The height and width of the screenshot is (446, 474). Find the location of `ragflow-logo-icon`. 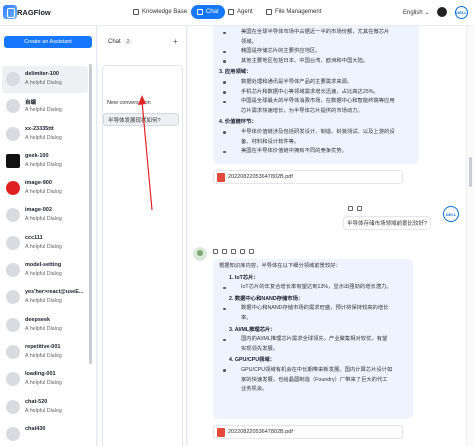

ragflow-logo-icon is located at coordinates (10, 12).